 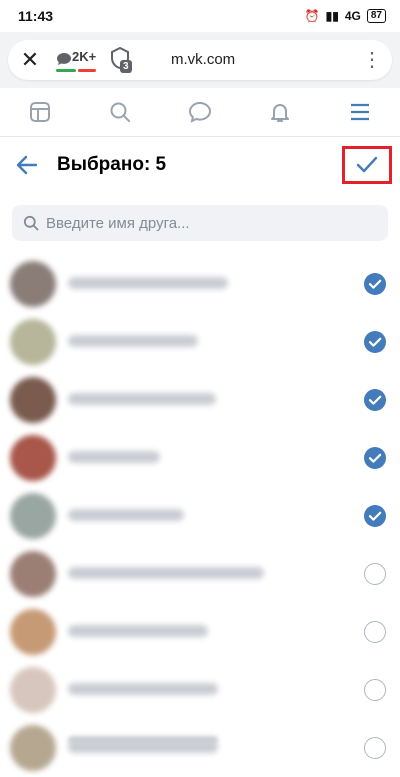 I want to click on signal-icon: ▮▮, so click(x=332, y=16).